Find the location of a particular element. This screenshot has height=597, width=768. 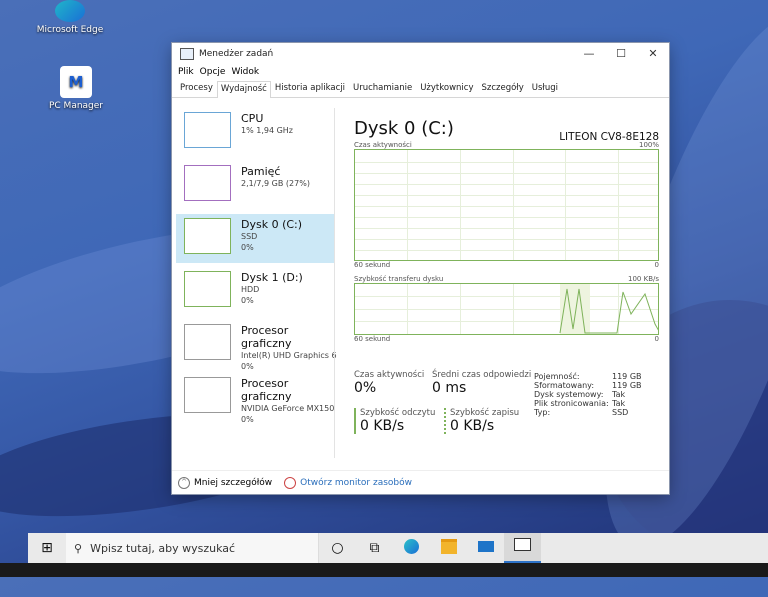

taskbar-mail is located at coordinates (485, 548).